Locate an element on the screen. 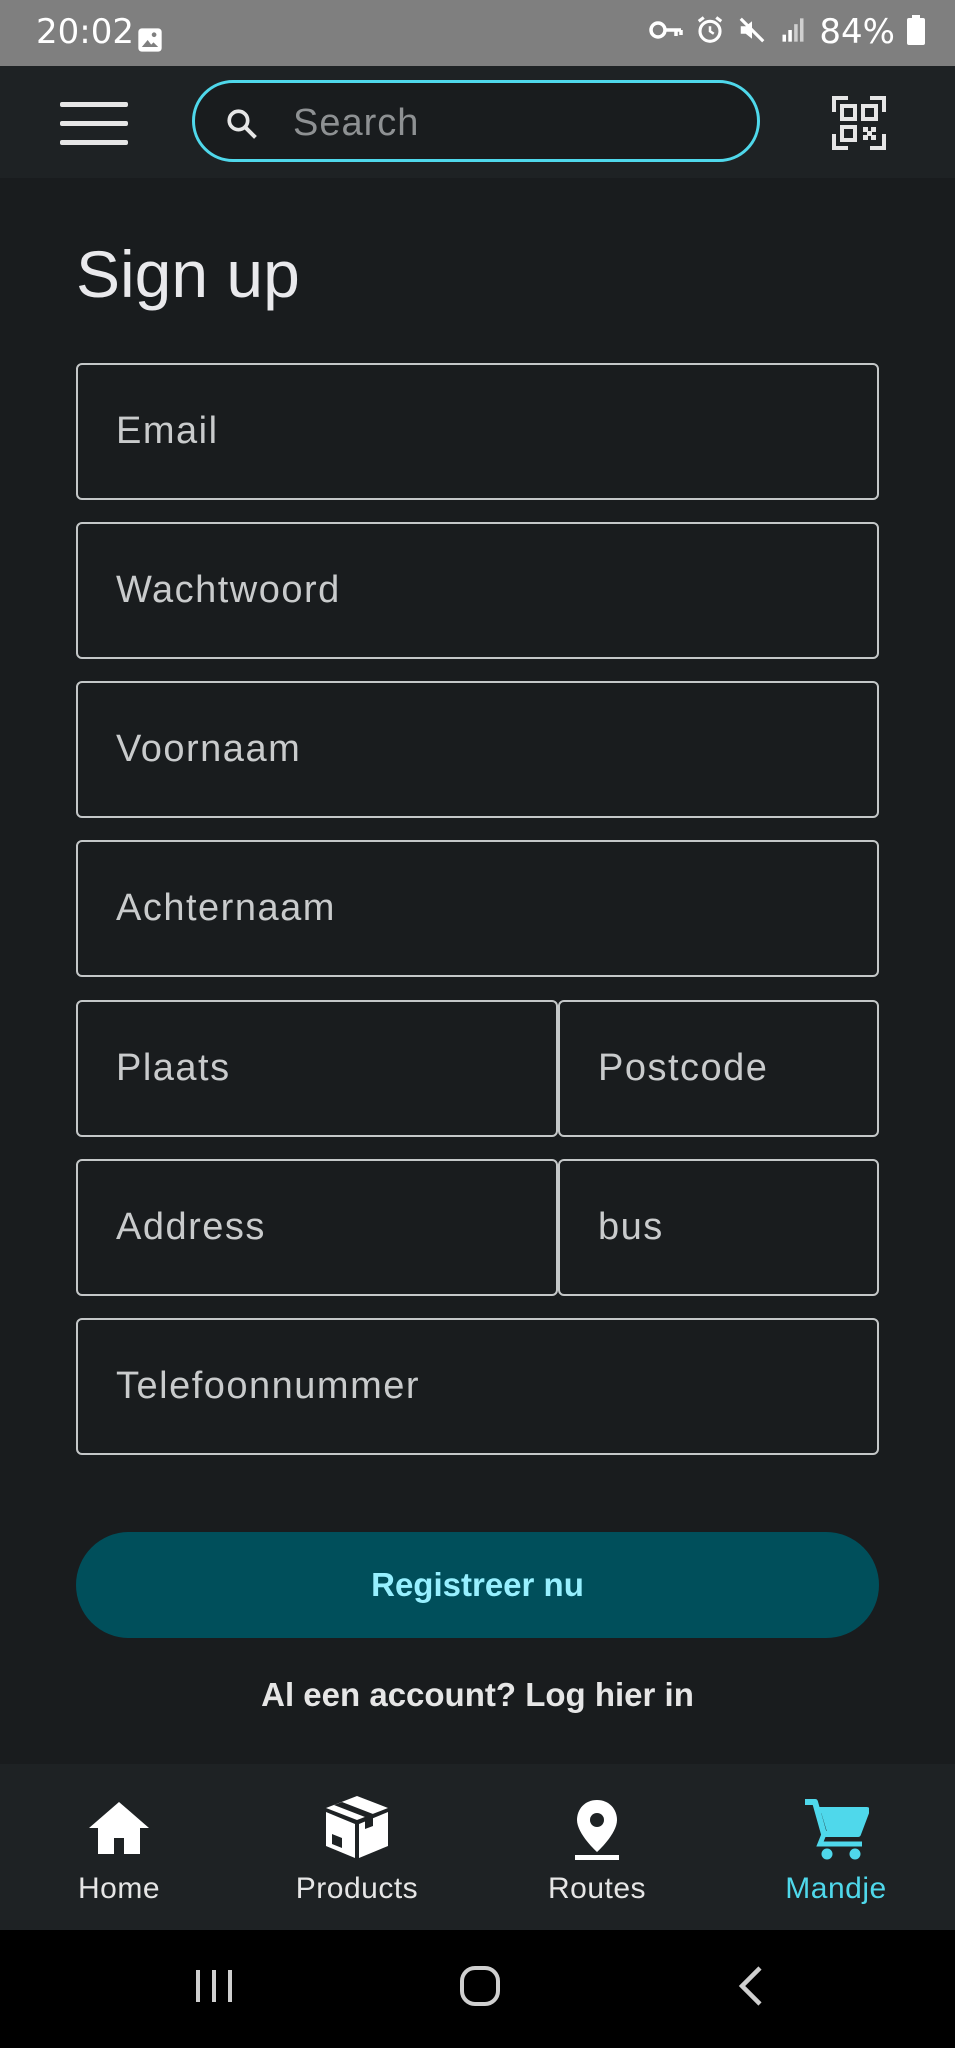  alarm-icon is located at coordinates (710, 32).